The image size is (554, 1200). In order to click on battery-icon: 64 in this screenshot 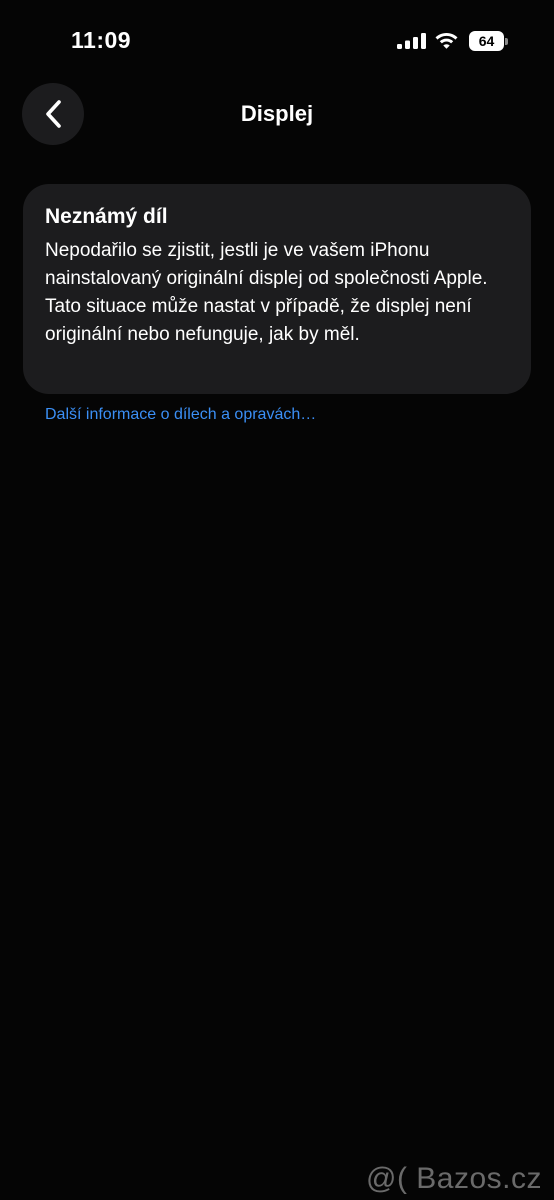, I will do `click(489, 41)`.